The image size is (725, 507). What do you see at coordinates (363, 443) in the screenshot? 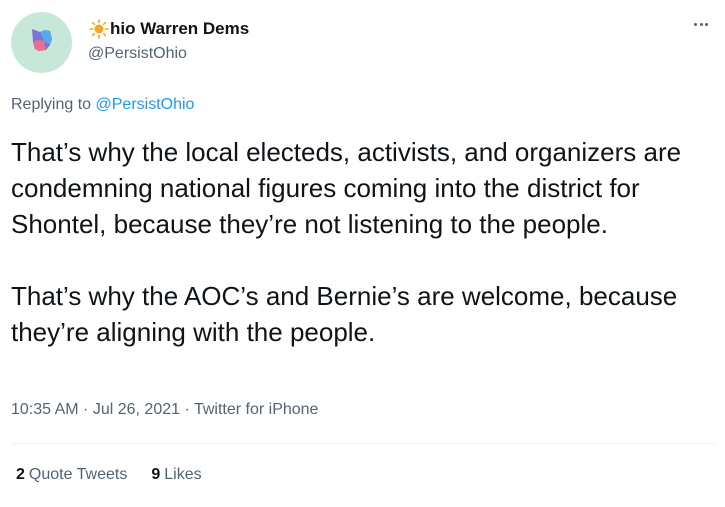
I see `divider` at bounding box center [363, 443].